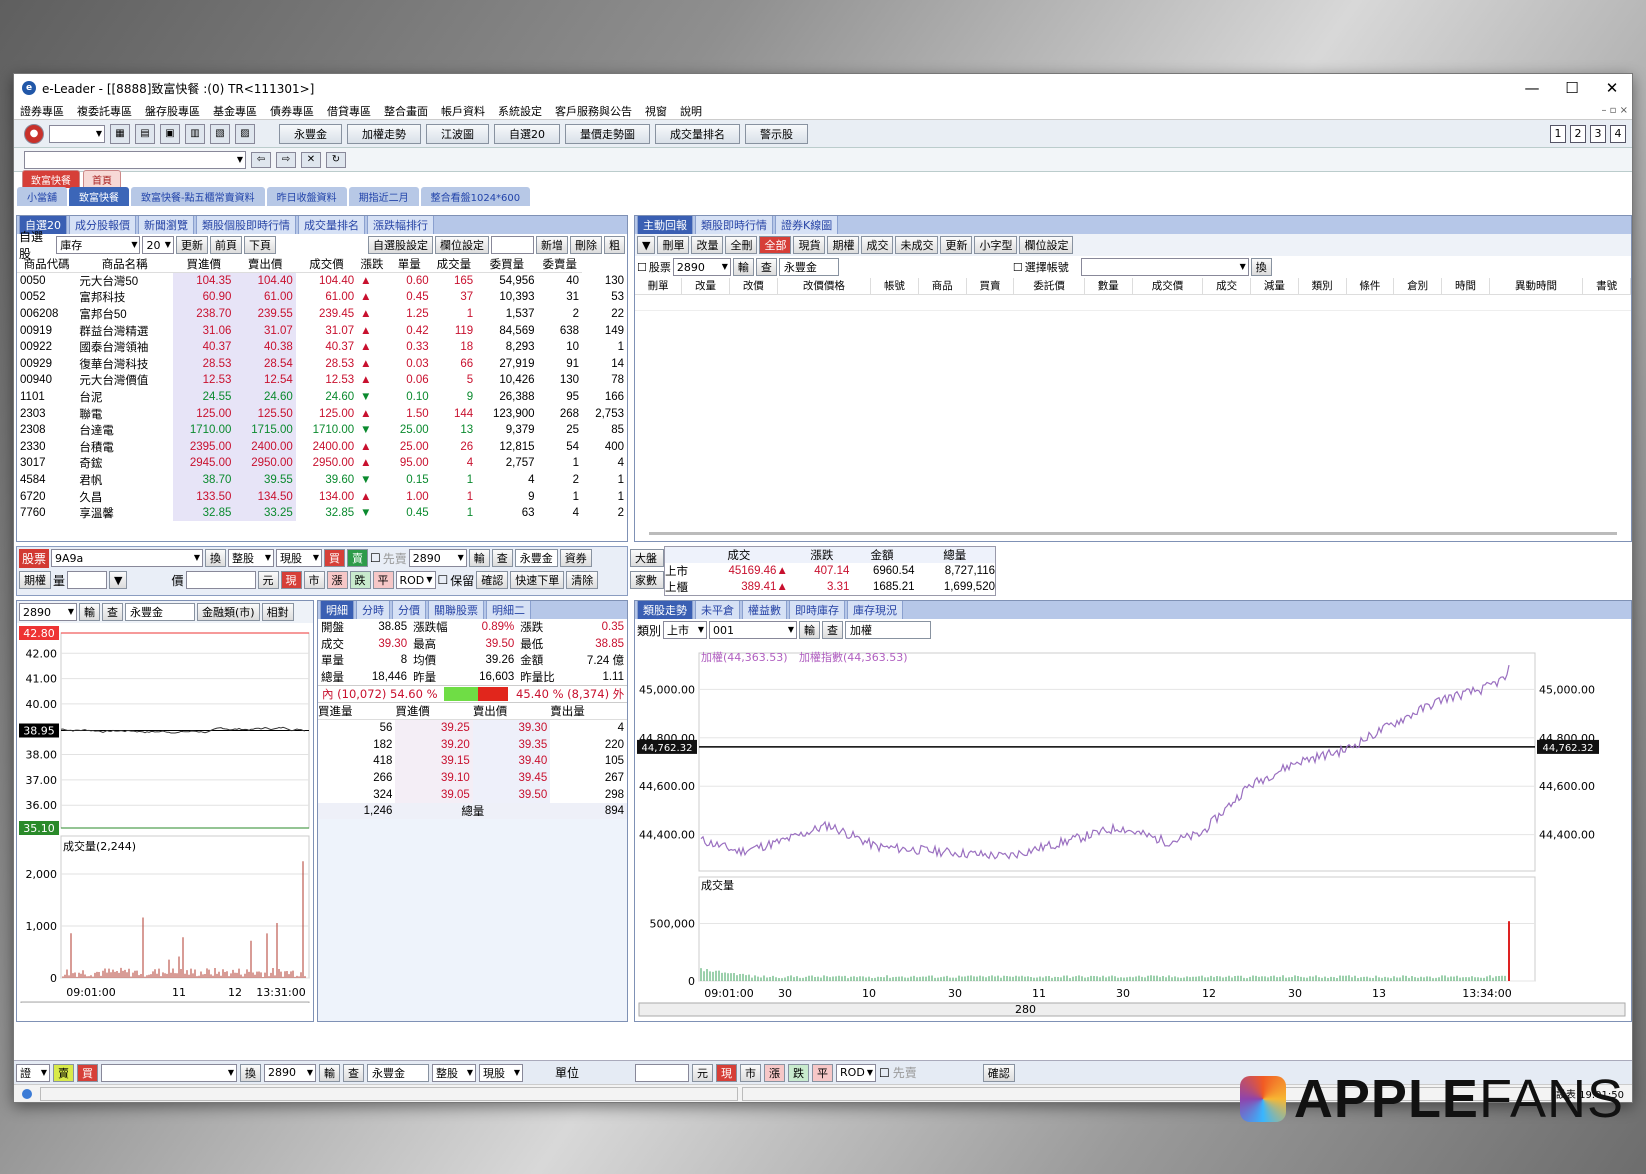 This screenshot has width=1646, height=1174. What do you see at coordinates (508, 610) in the screenshot?
I see `tab-detail2: 明細二` at bounding box center [508, 610].